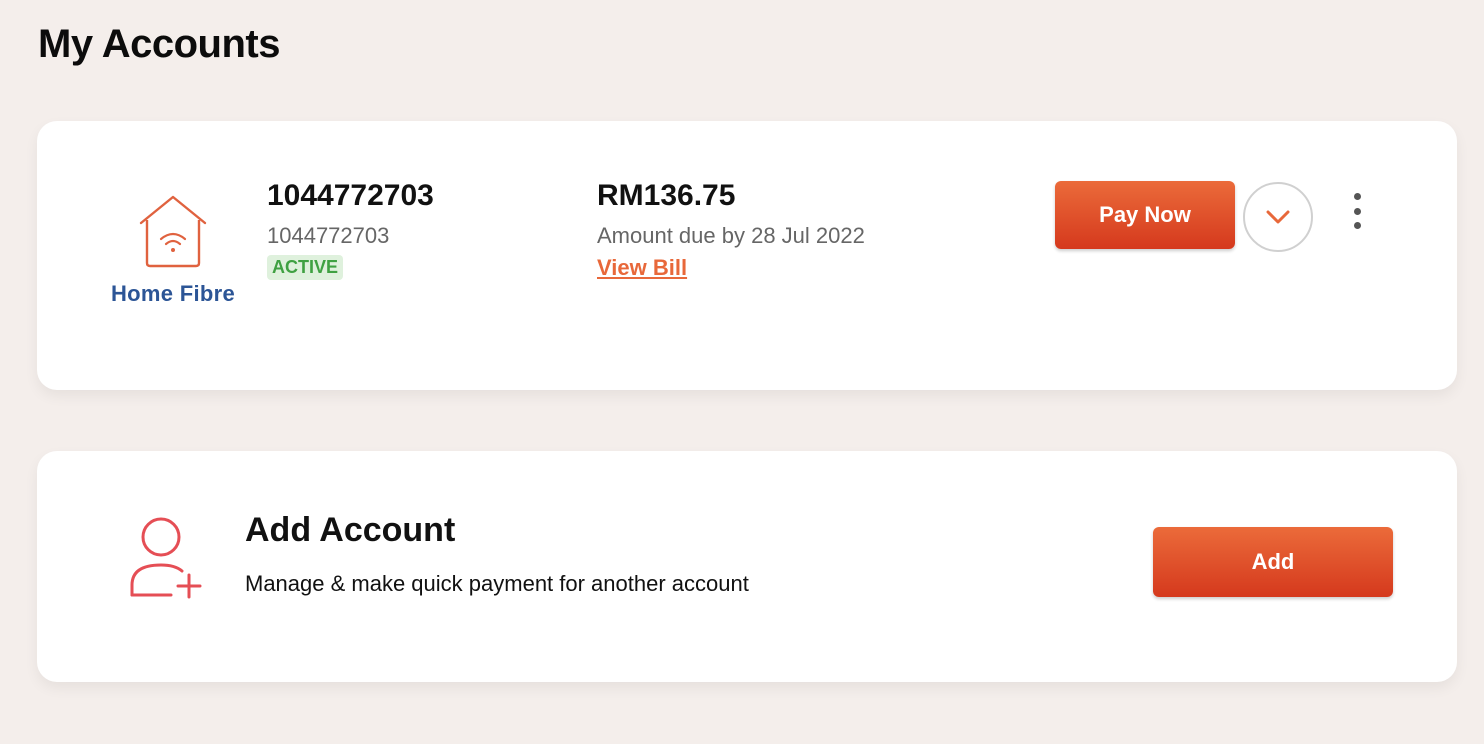  I want to click on add-account-title: Add Account, so click(350, 530).